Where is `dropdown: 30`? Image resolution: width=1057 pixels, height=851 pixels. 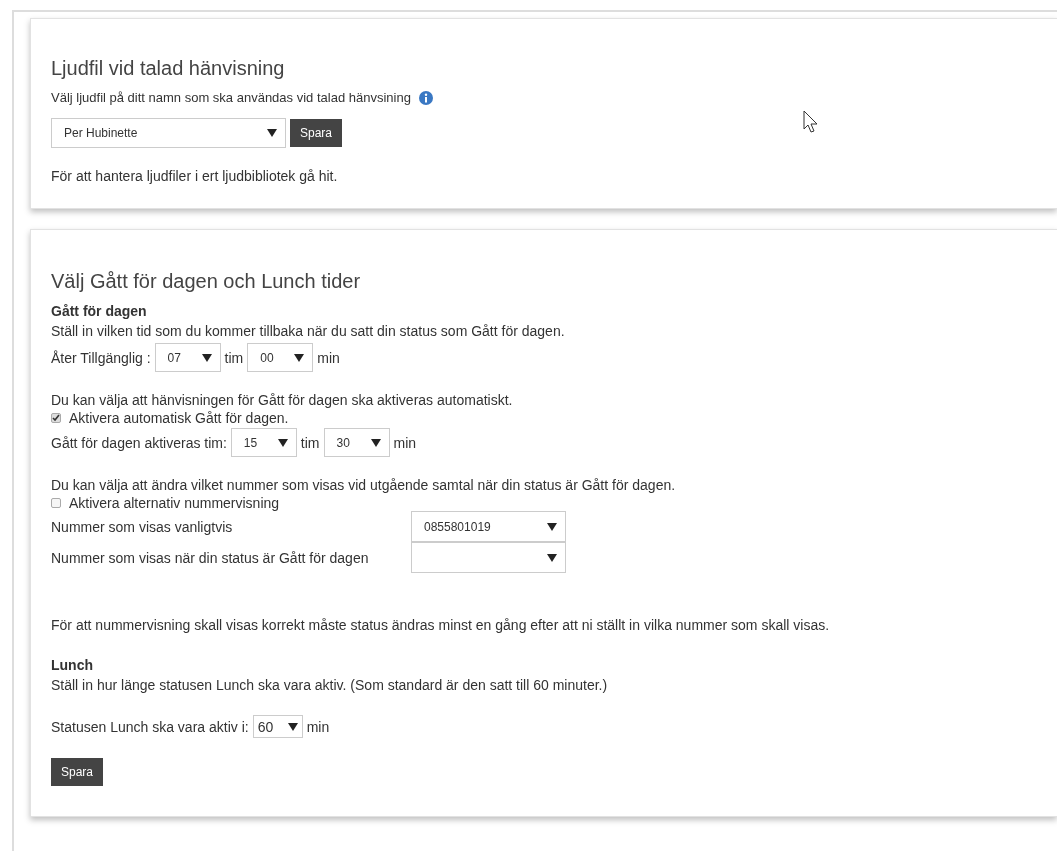 dropdown: 30 is located at coordinates (356, 442).